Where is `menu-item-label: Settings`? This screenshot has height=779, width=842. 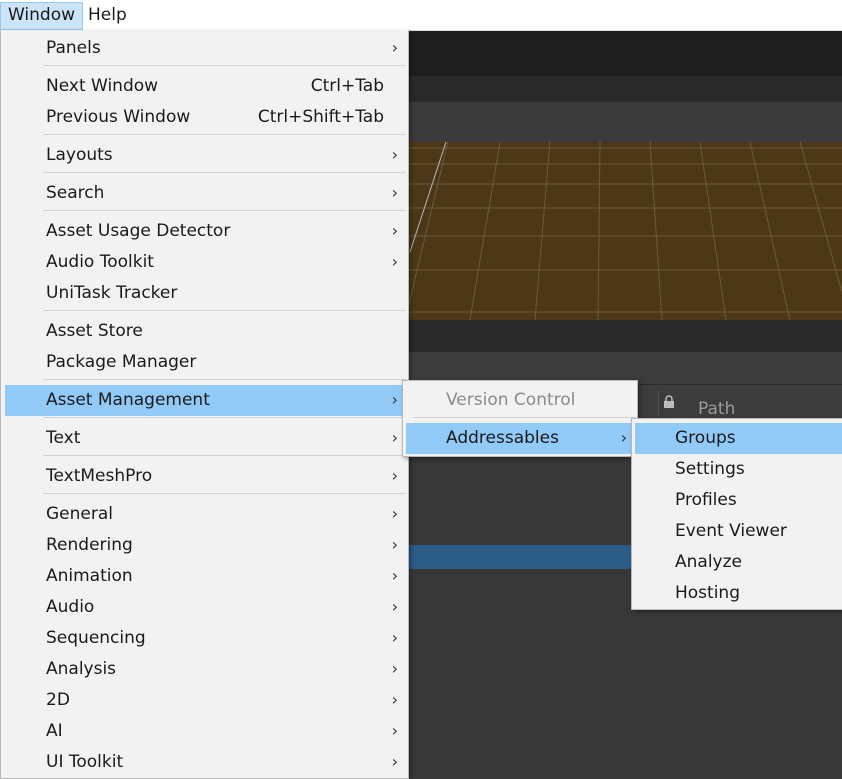
menu-item-label: Settings is located at coordinates (710, 469).